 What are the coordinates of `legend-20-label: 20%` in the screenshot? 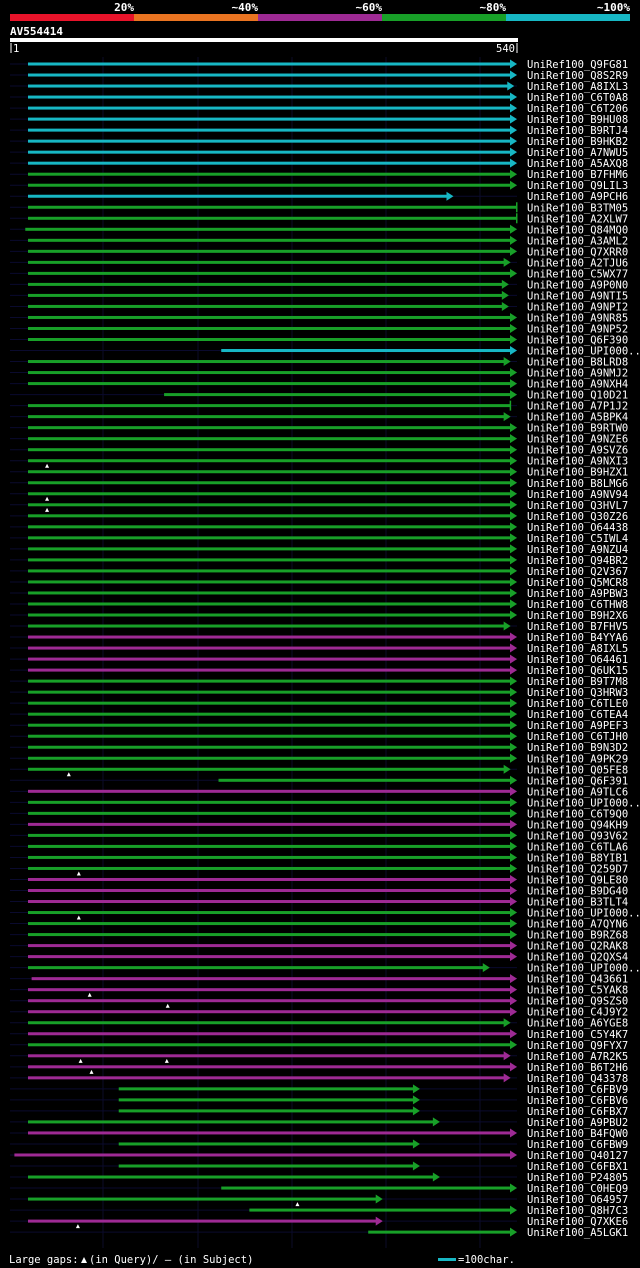 It's located at (124, 7).